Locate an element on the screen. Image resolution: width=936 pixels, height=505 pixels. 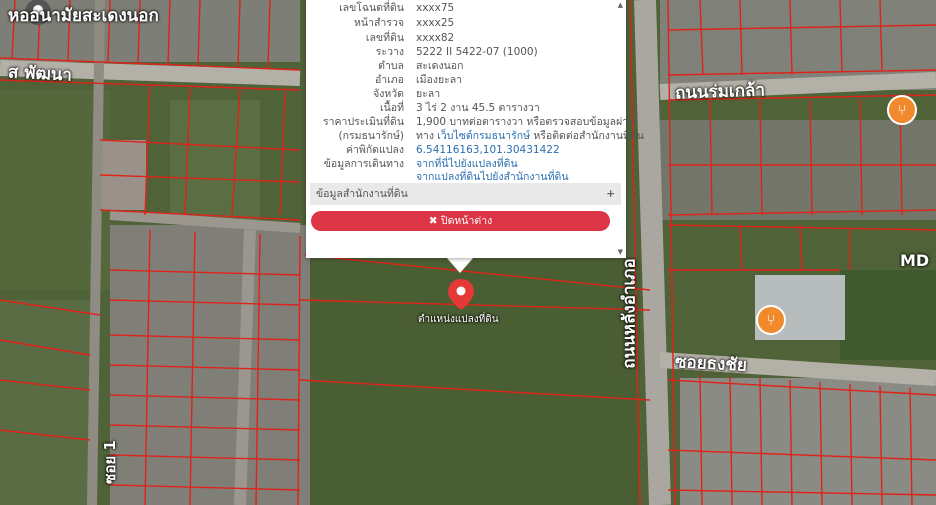
close-window-button: ✖ ปิดหน้าต่าง is located at coordinates (460, 221).